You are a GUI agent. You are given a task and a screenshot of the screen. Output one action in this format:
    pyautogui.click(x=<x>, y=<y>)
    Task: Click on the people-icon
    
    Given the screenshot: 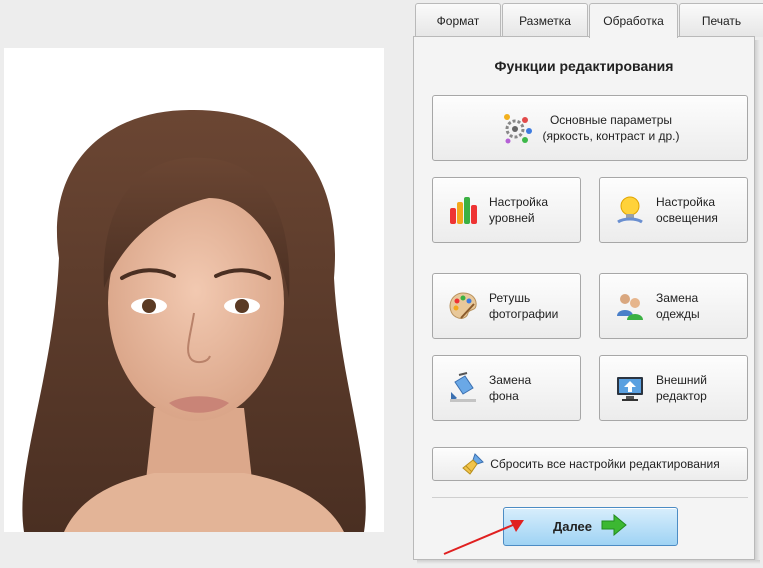 What is the action you would take?
    pyautogui.click(x=630, y=306)
    